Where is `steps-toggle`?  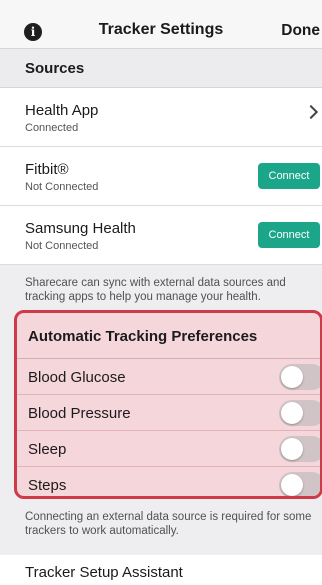 steps-toggle is located at coordinates (299, 484).